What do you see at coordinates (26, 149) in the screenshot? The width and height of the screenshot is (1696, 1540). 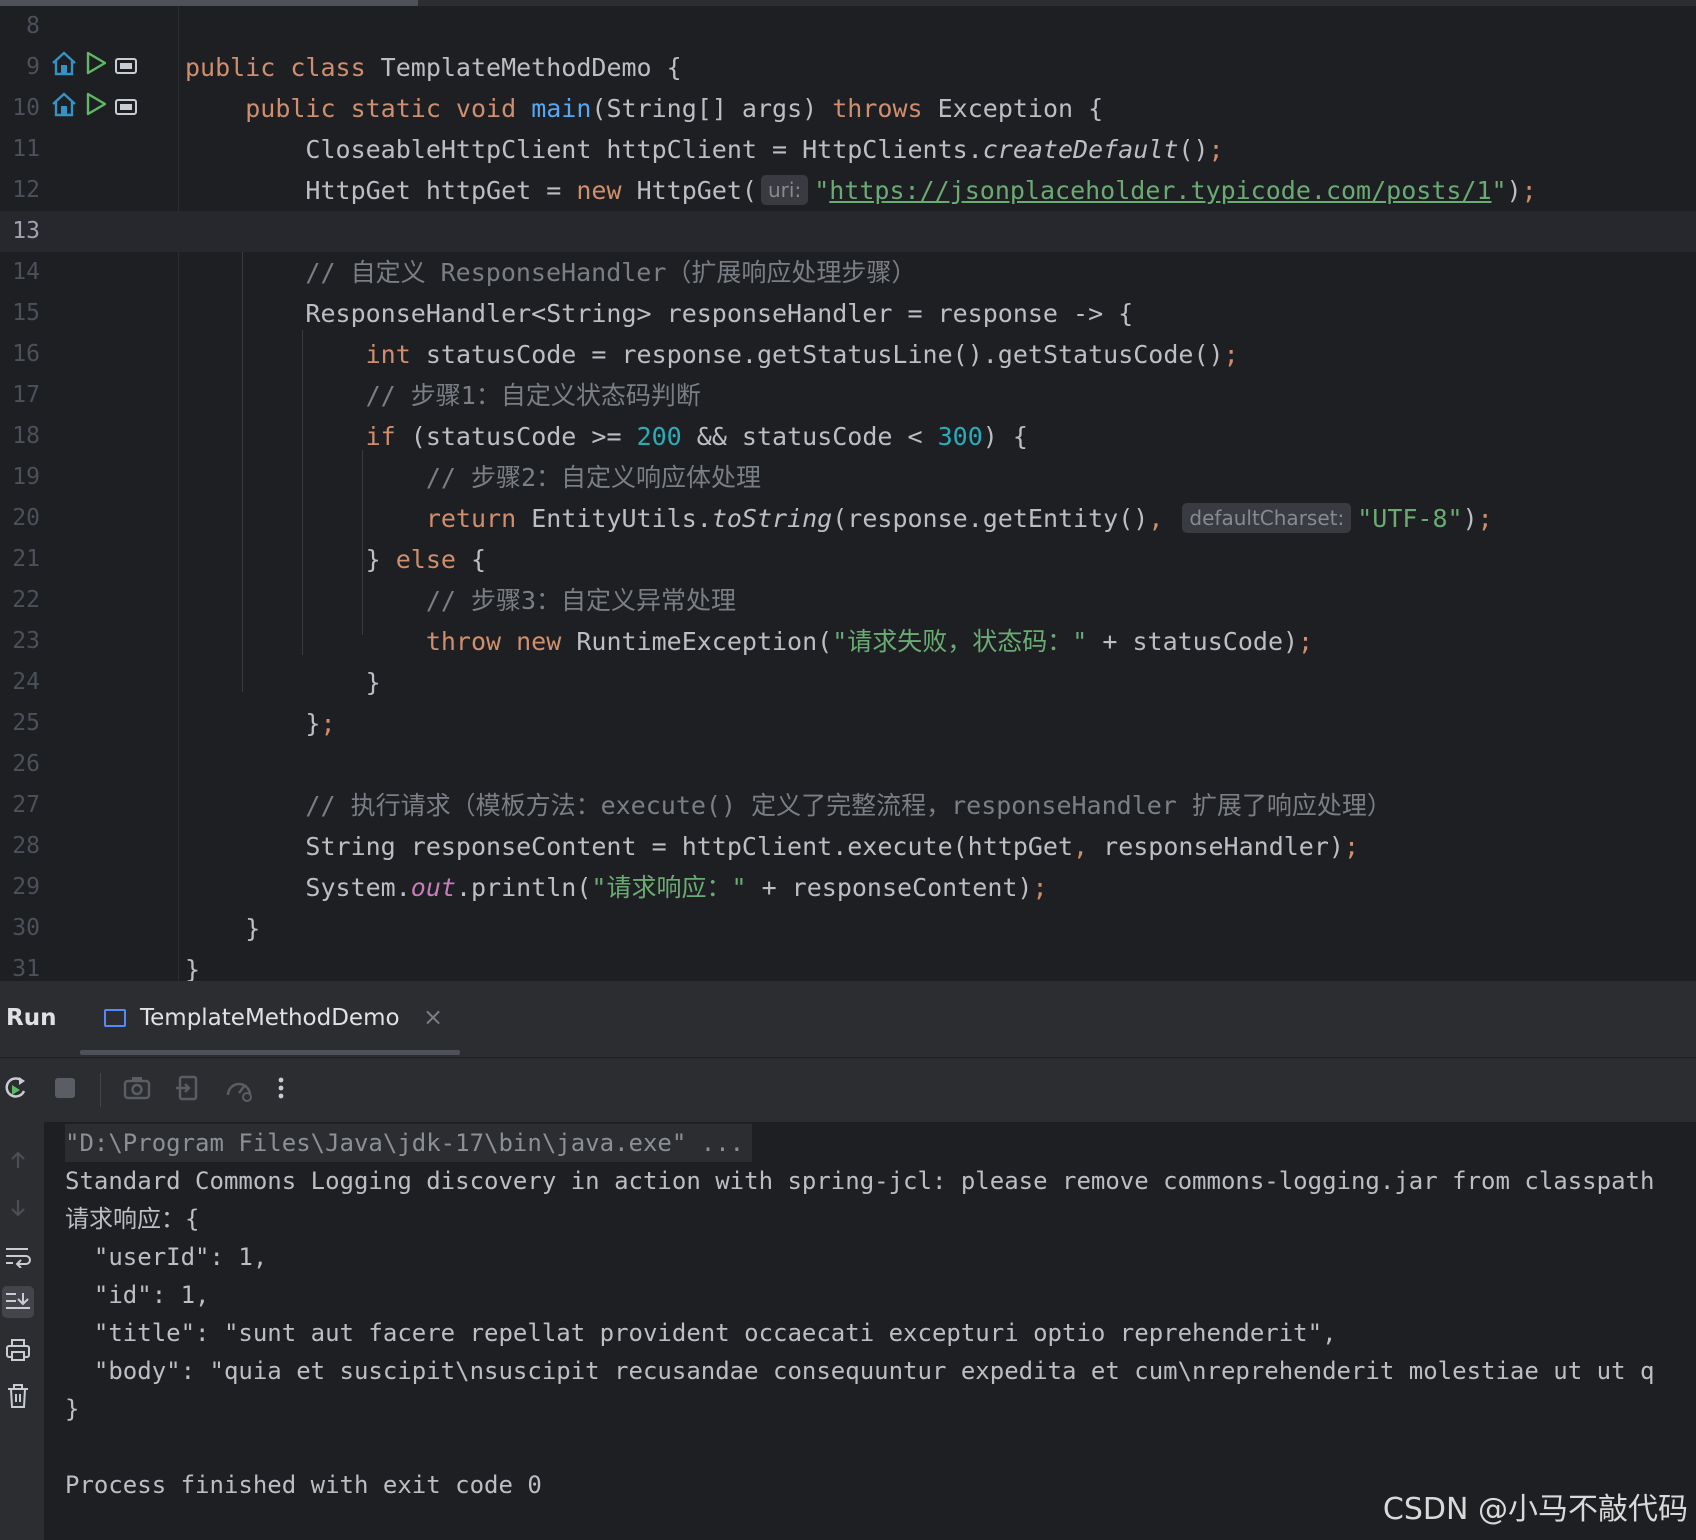 I see `line-number: 11` at bounding box center [26, 149].